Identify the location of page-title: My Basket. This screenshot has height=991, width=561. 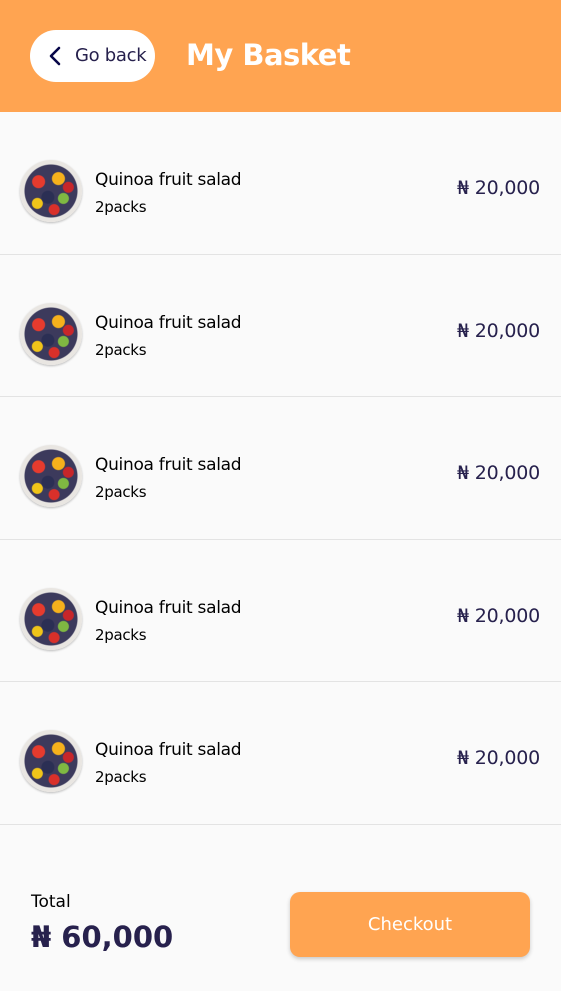
(268, 55).